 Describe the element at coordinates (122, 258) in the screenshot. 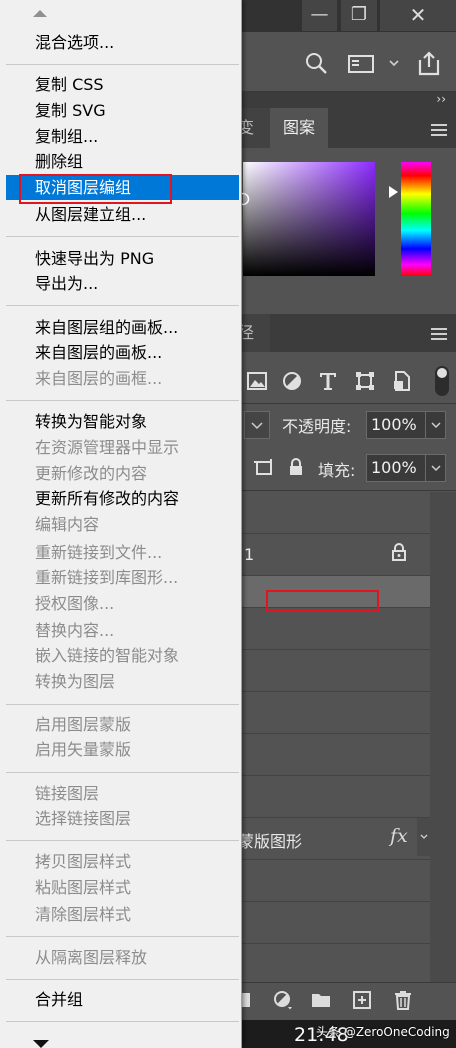

I see `menu-item-quick-export-png: 快速导出为 PNG` at that location.